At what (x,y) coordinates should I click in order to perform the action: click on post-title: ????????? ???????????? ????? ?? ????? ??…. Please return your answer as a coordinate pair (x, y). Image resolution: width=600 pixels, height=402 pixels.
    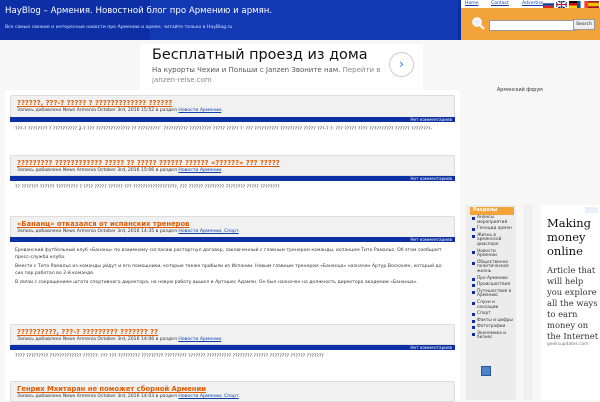
    Looking at the image, I should click on (148, 163).